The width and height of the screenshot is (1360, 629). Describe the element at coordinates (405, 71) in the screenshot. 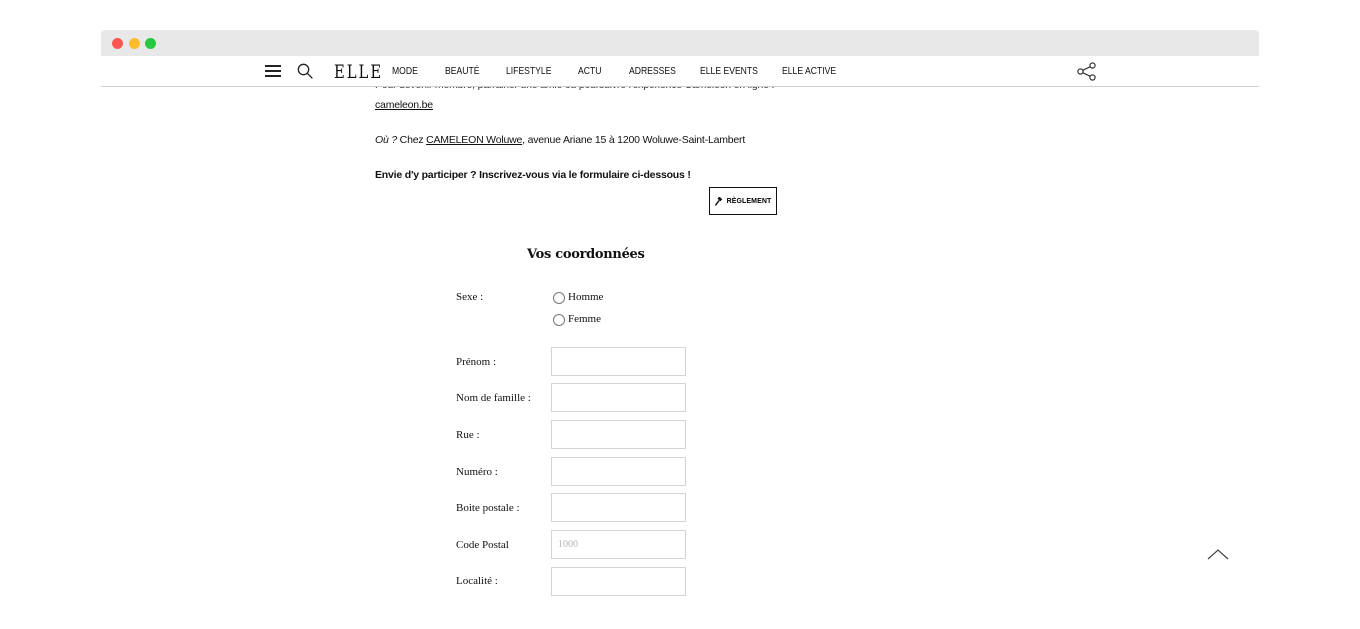

I see `nav-item-mode: MODE` at that location.